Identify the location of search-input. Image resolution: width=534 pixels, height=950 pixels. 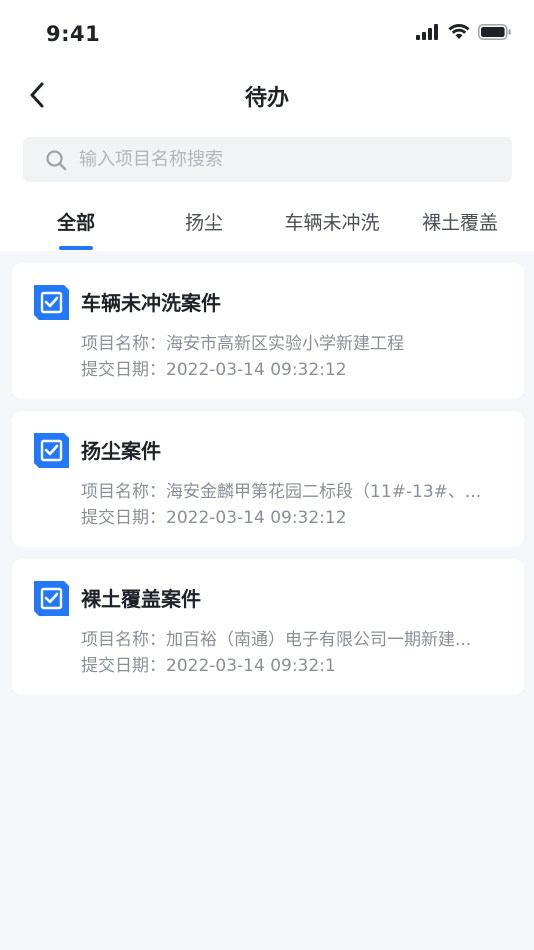
(279, 159).